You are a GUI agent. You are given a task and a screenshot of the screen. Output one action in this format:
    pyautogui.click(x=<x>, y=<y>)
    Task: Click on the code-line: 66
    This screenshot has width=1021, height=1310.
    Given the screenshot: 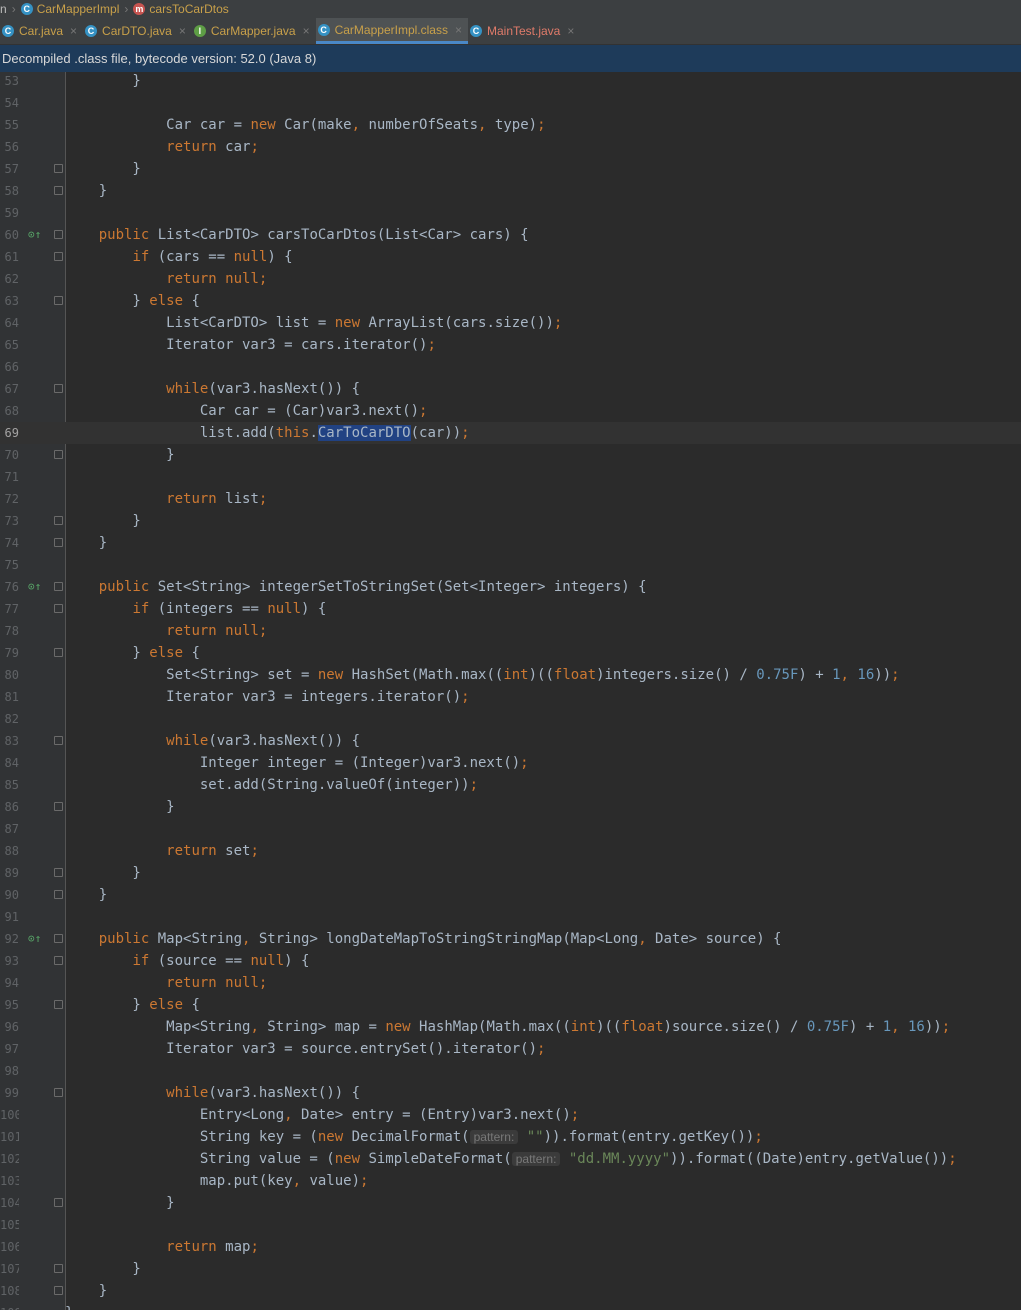 What is the action you would take?
    pyautogui.click(x=510, y=367)
    